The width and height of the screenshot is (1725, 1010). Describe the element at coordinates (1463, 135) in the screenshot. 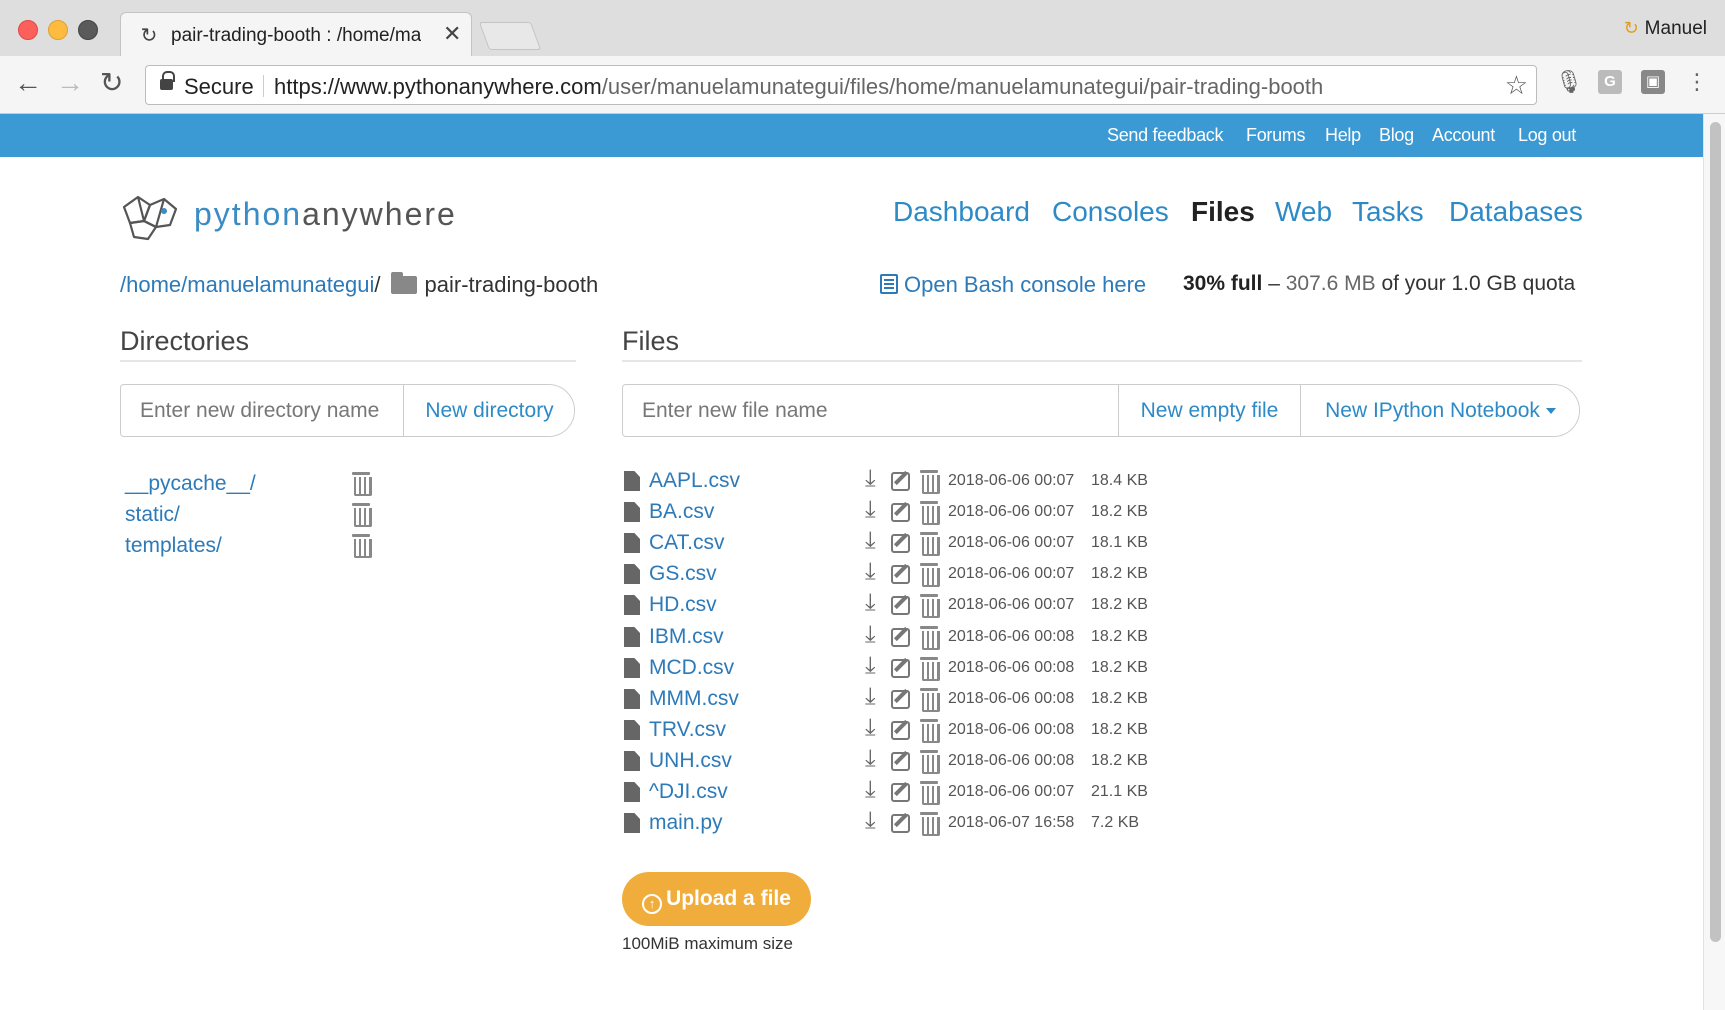

I see `account-link: Account` at that location.